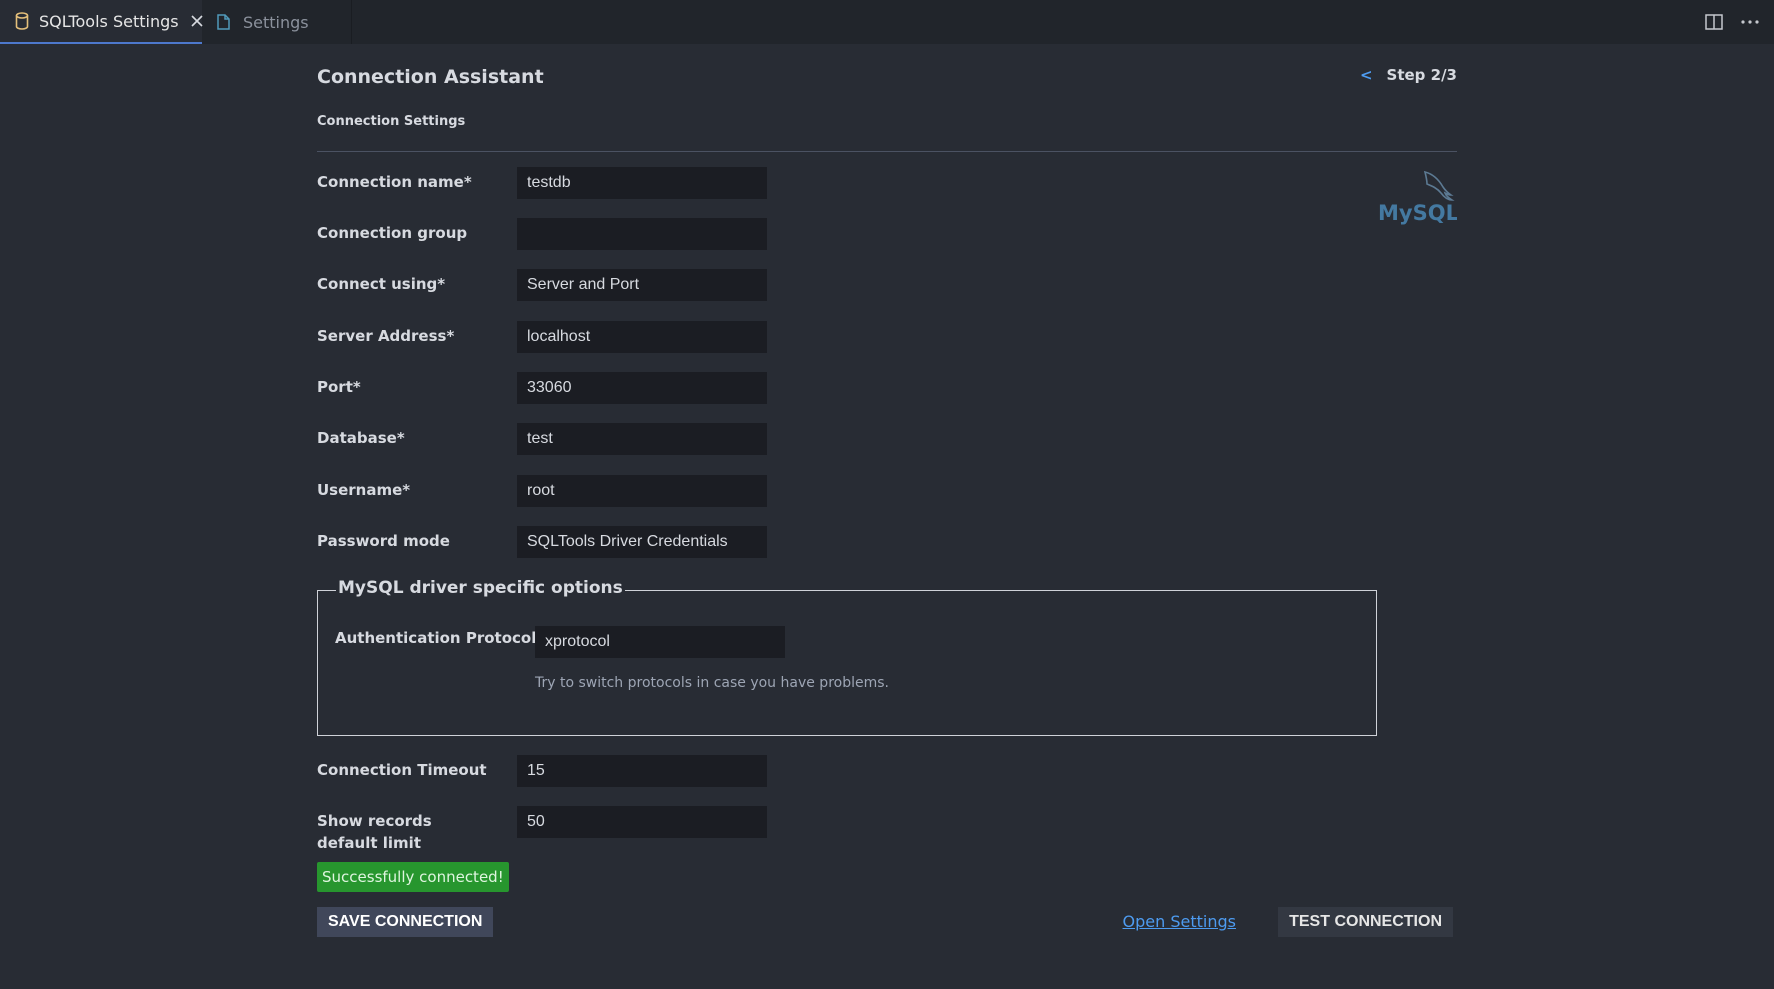 This screenshot has height=989, width=1774. What do you see at coordinates (374, 832) in the screenshot?
I see `field-label: Show records default limit` at bounding box center [374, 832].